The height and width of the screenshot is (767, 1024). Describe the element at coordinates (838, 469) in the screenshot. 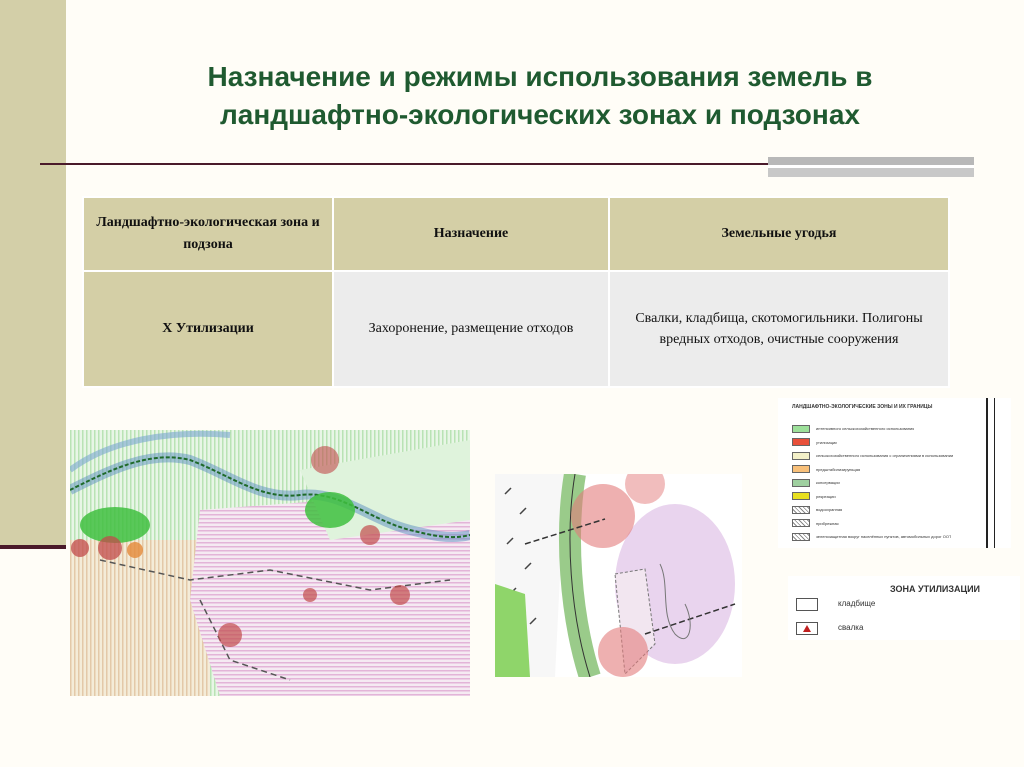

I see `legend-label: предштабилизирующая` at that location.